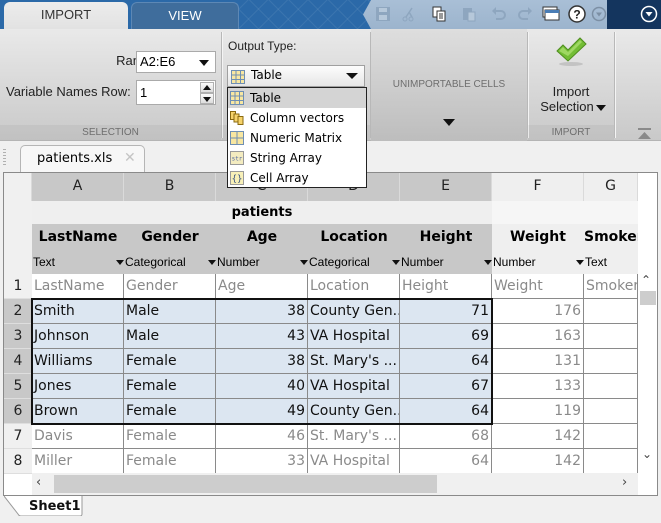 This screenshot has width=661, height=523. Describe the element at coordinates (18, 187) in the screenshot. I see `grid-corner` at that location.